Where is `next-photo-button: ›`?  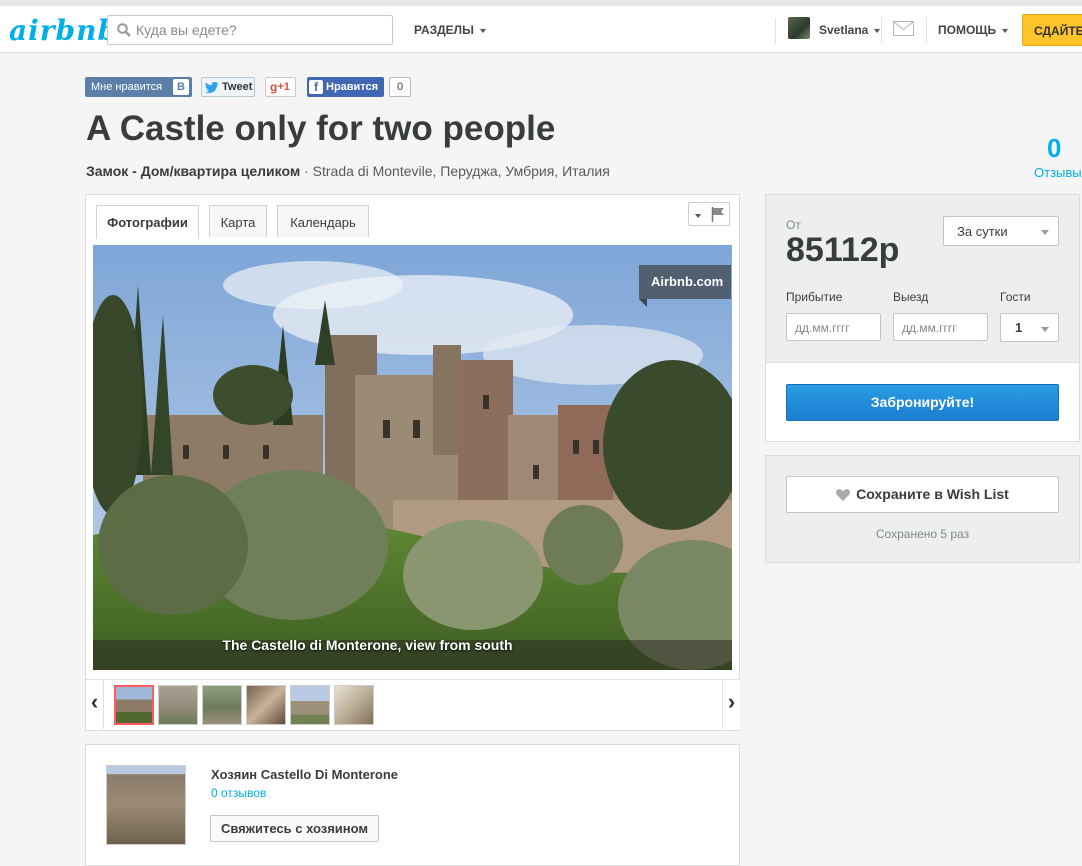 next-photo-button: › is located at coordinates (731, 704).